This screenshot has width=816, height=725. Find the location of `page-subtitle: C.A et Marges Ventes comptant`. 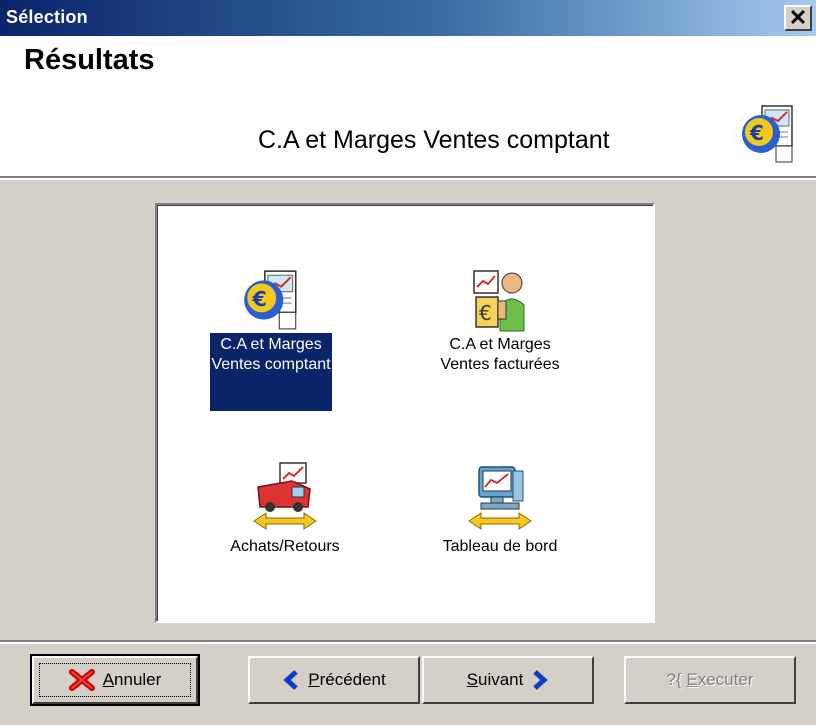

page-subtitle: C.A et Marges Ventes comptant is located at coordinates (434, 140).